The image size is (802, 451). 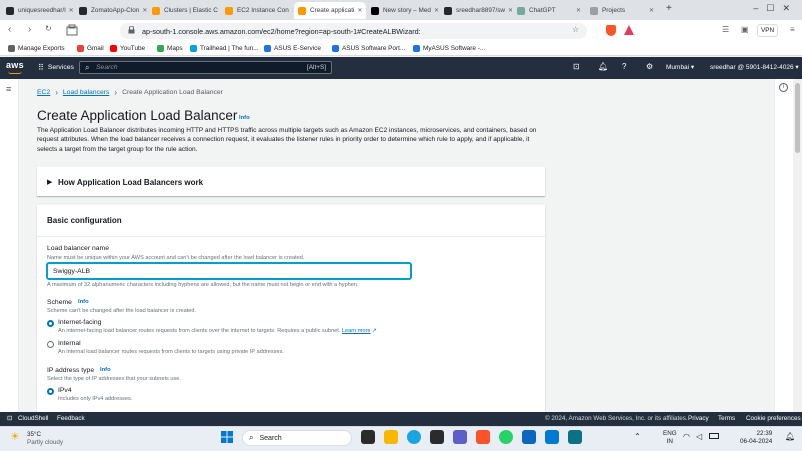 What do you see at coordinates (637, 436) in the screenshot?
I see `tray-chevron-icon: ⌃` at bounding box center [637, 436].